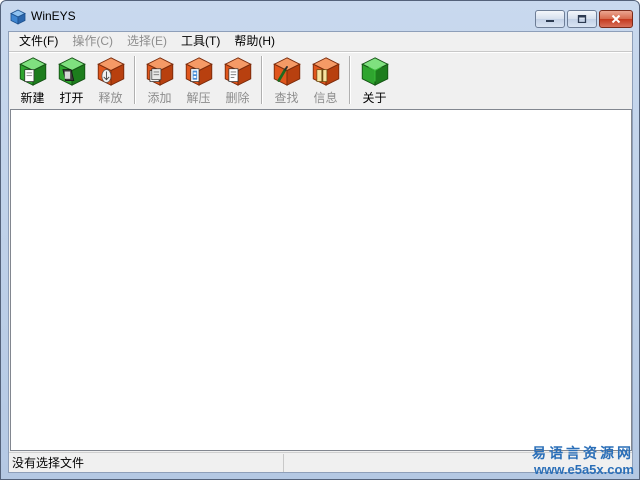  I want to click on menu-divider, so click(320, 52).